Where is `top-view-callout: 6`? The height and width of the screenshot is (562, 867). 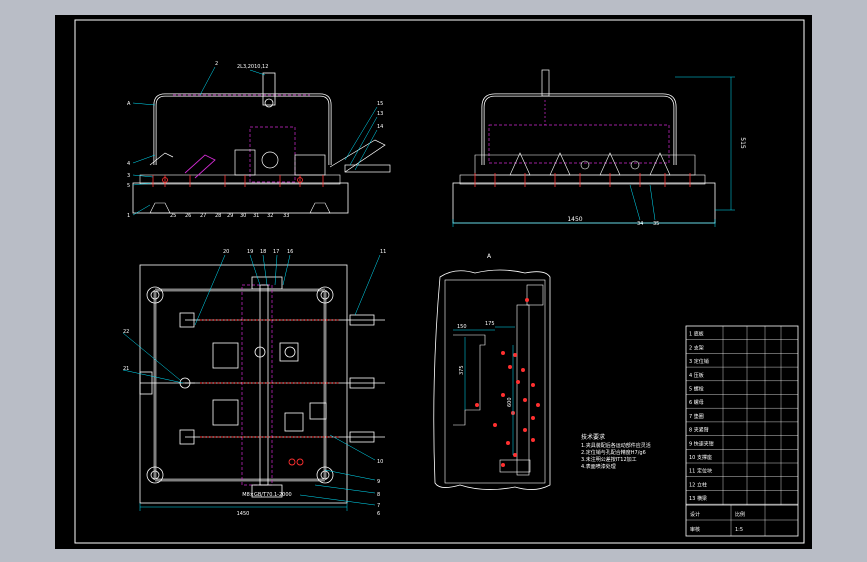
top-view-callout: 6 is located at coordinates (378, 514).